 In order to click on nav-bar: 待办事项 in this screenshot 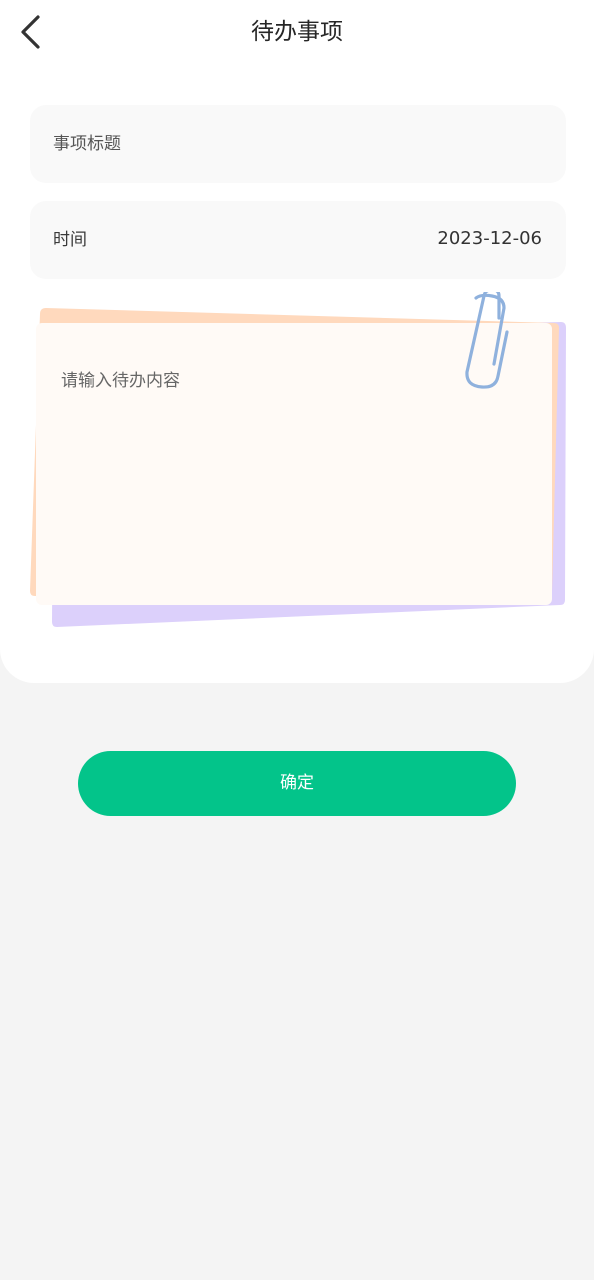, I will do `click(297, 32)`.